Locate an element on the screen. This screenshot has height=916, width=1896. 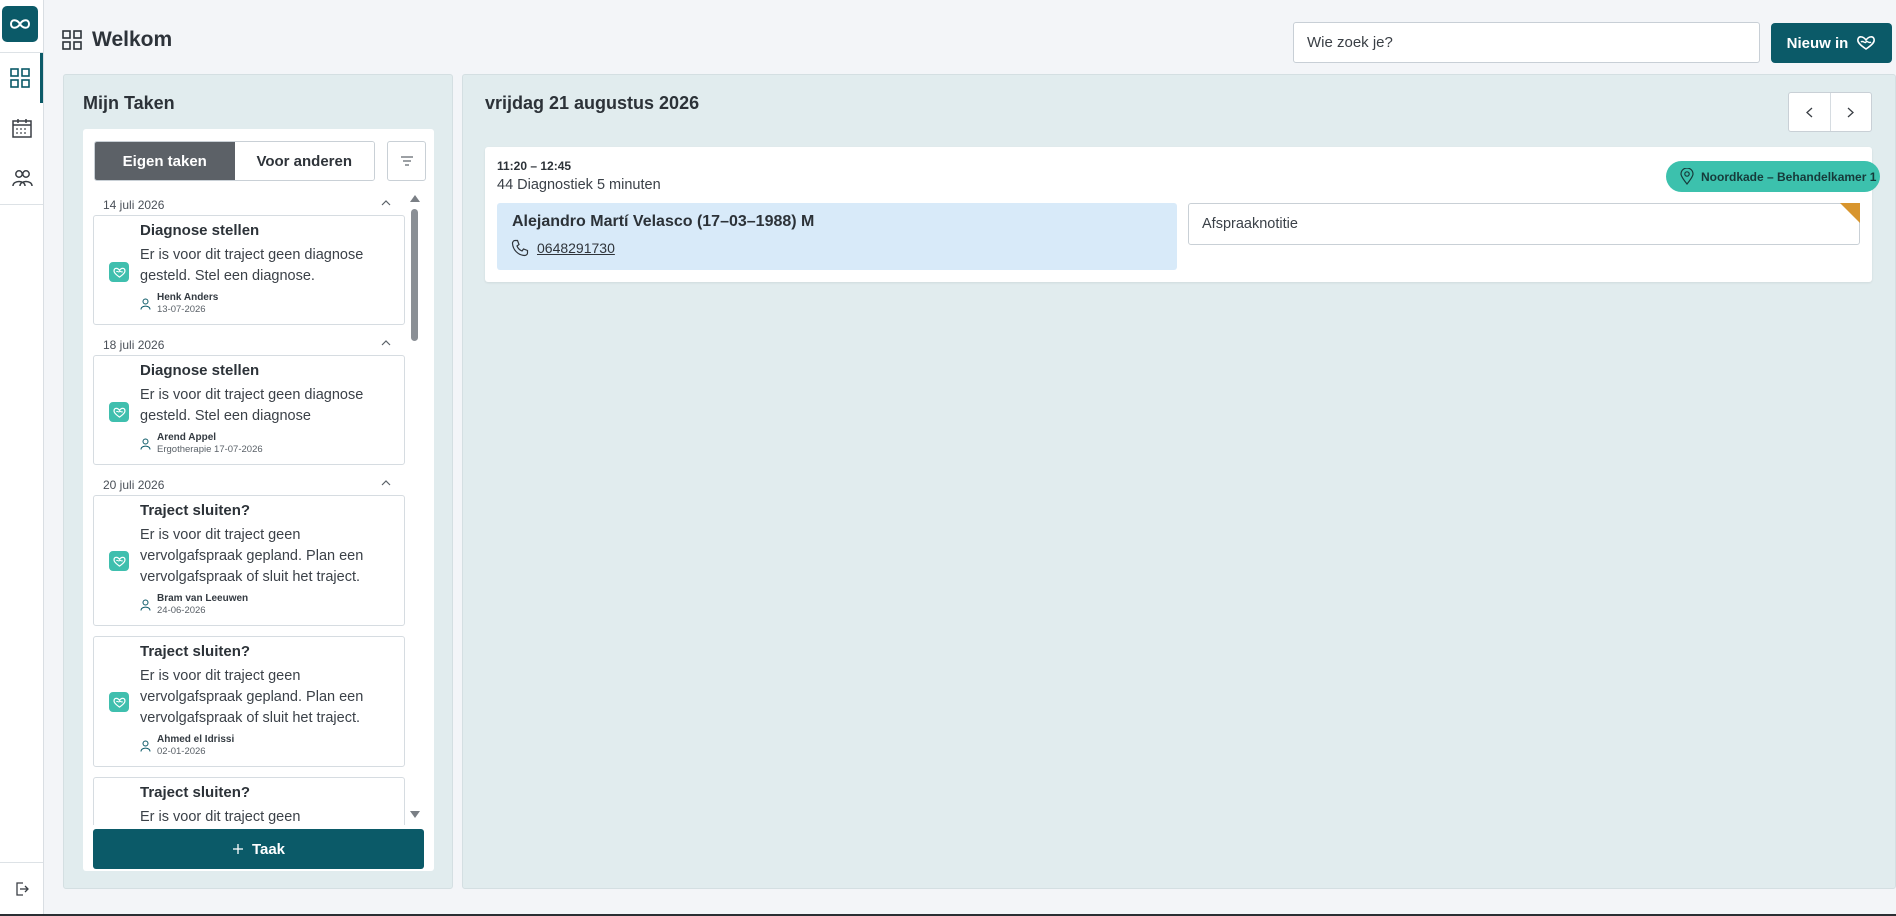
scroll-thumb is located at coordinates (414, 275).